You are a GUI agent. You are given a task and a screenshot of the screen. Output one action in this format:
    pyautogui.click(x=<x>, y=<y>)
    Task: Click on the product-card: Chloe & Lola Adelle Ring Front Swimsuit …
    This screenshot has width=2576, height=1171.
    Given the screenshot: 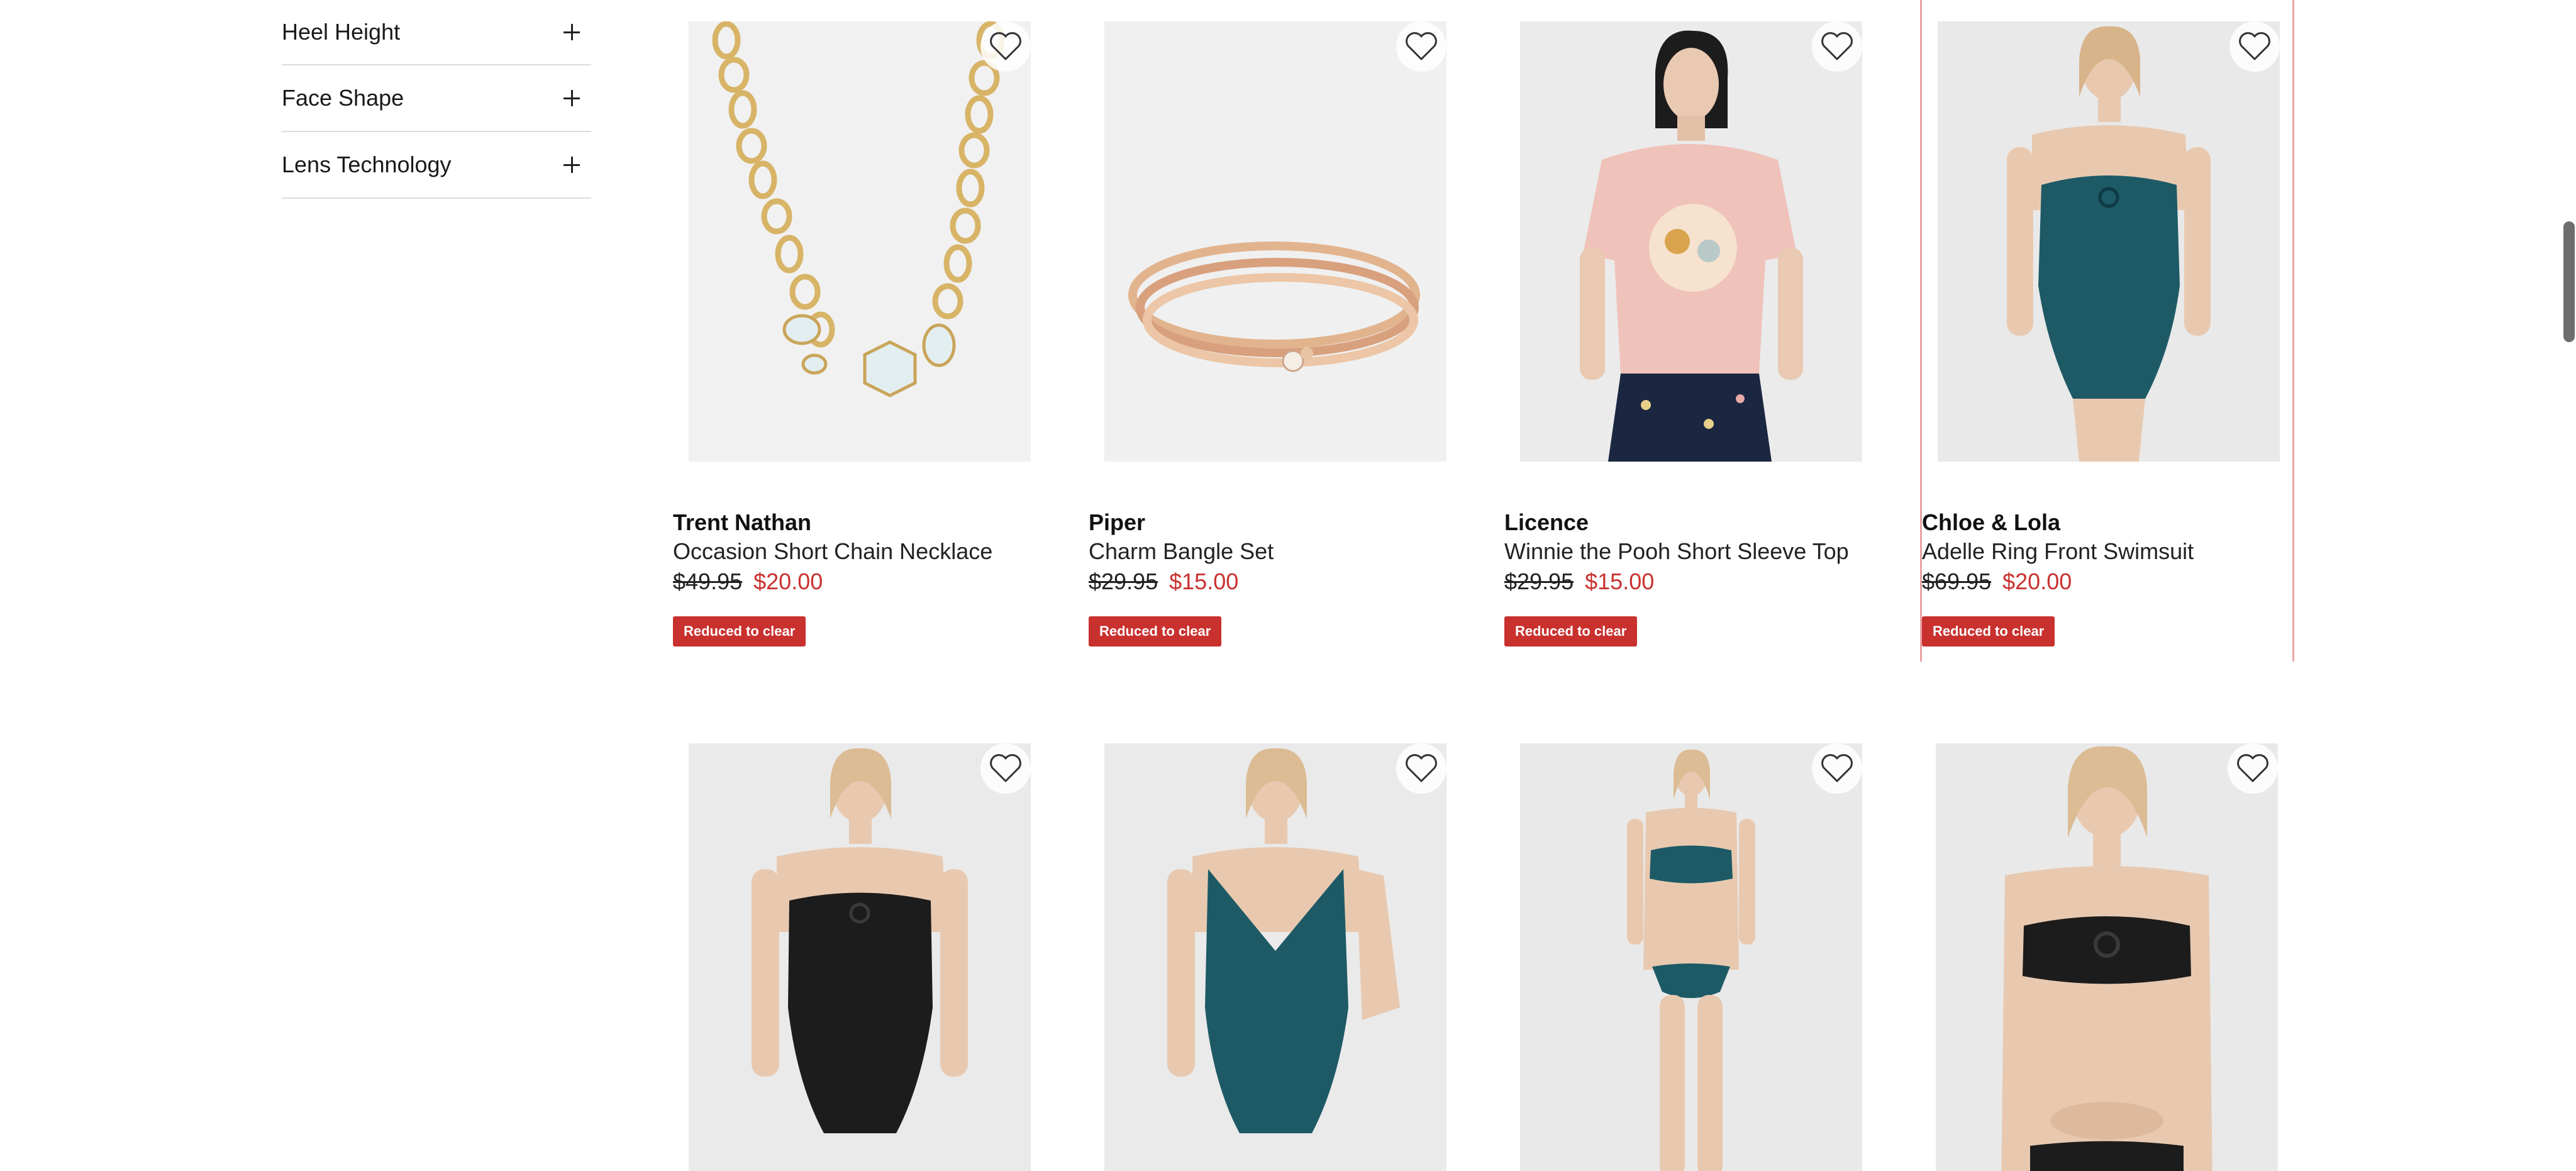 What is the action you would take?
    pyautogui.click(x=2107, y=331)
    